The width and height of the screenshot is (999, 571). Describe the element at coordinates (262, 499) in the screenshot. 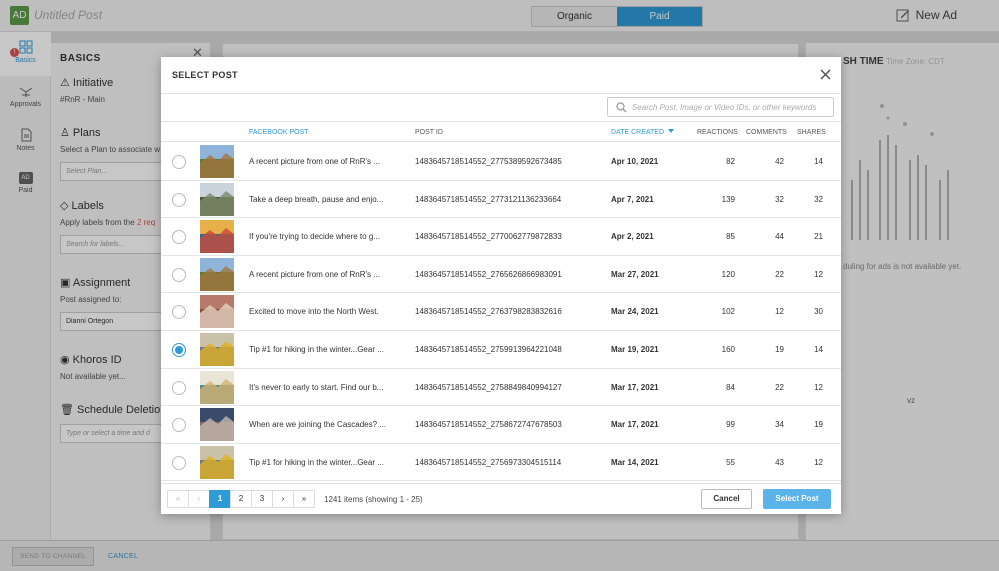

I see `page-3-button: 3` at that location.